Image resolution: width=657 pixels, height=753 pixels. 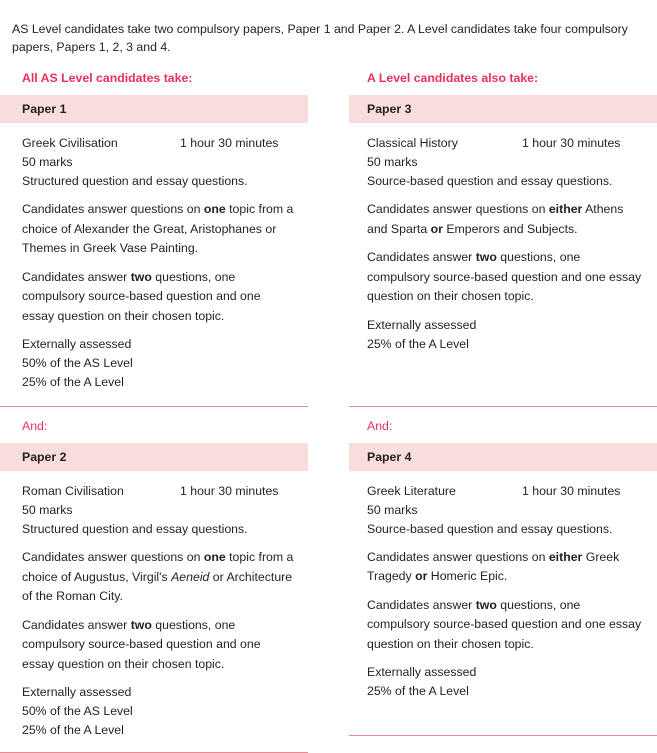 What do you see at coordinates (159, 491) in the screenshot?
I see `paper-2-subject-row: Roman Civilisation 1 hour 30 minutes` at bounding box center [159, 491].